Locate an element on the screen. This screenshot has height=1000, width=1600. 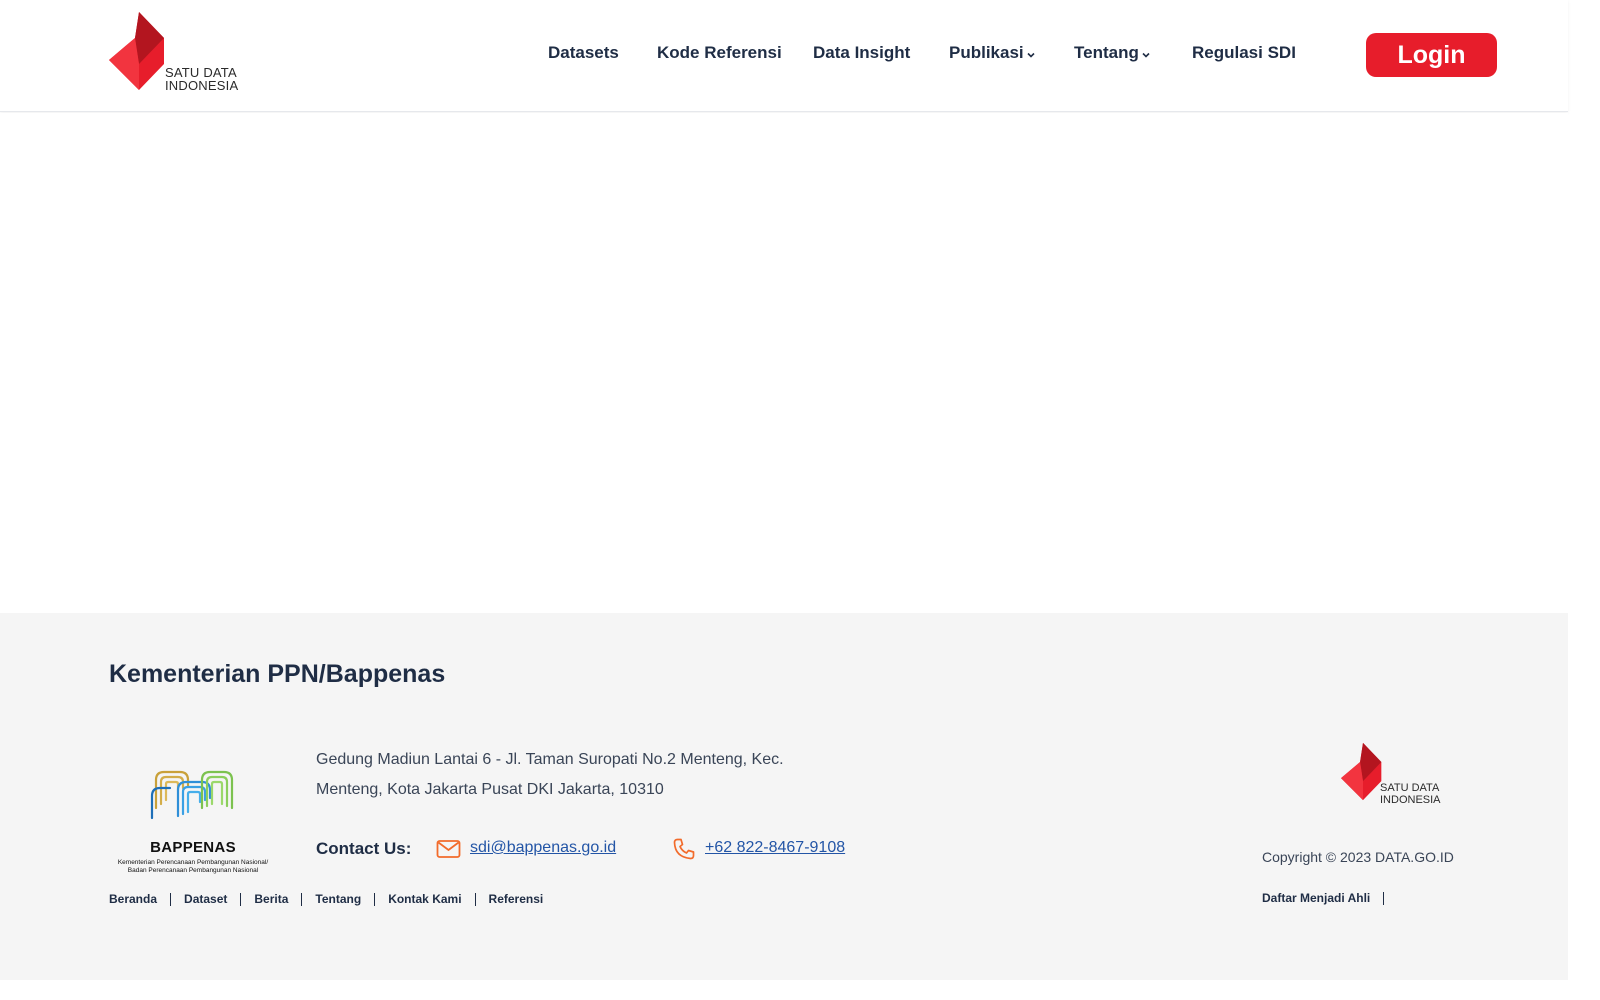
email-link: sdi@bappenas.go.id is located at coordinates (543, 848).